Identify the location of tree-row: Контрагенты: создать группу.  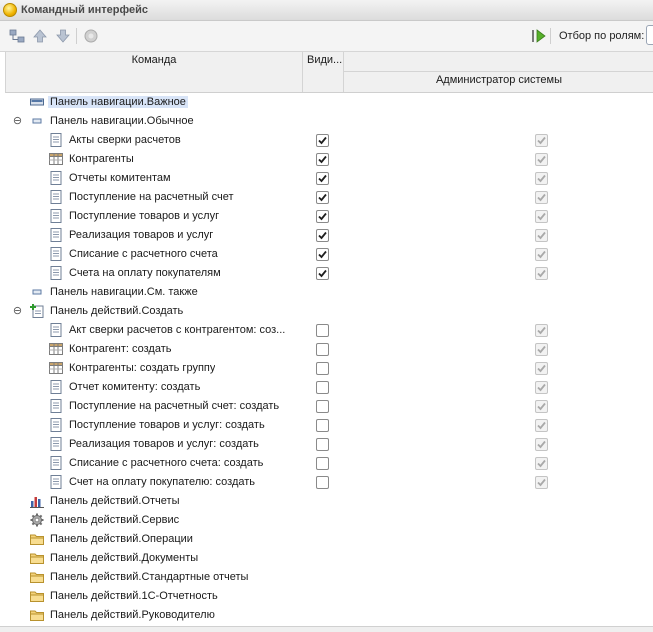
(329, 368).